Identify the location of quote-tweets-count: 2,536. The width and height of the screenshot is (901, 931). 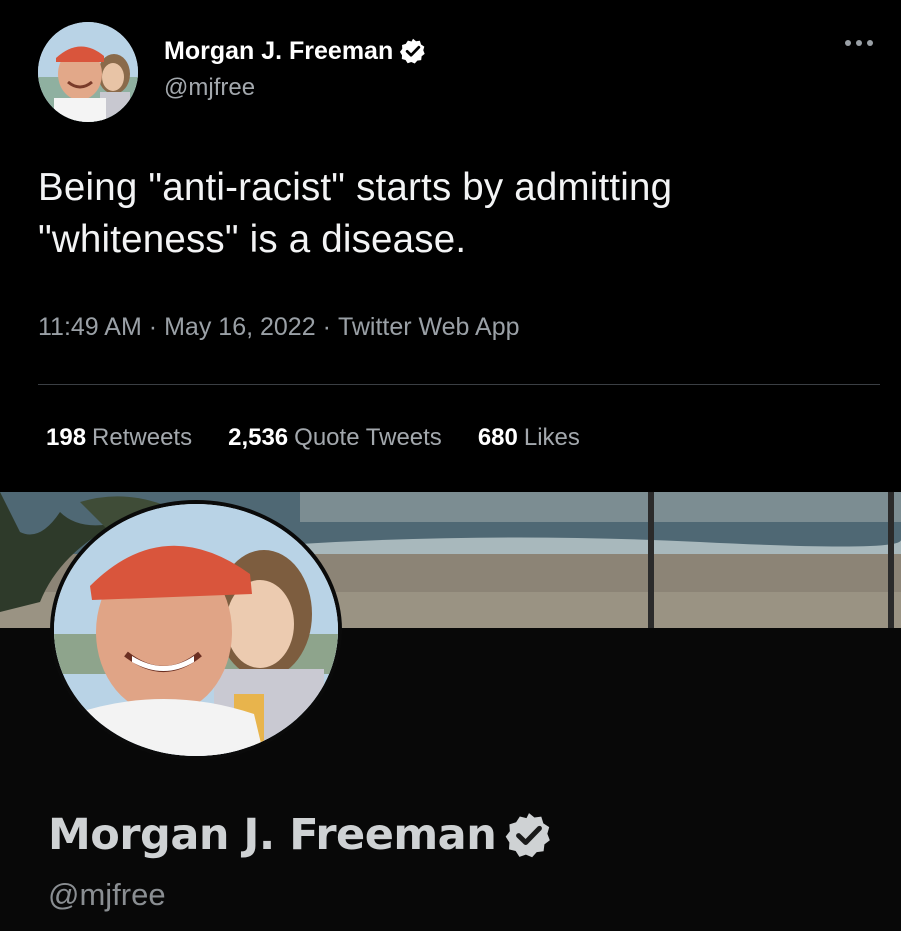
(258, 437).